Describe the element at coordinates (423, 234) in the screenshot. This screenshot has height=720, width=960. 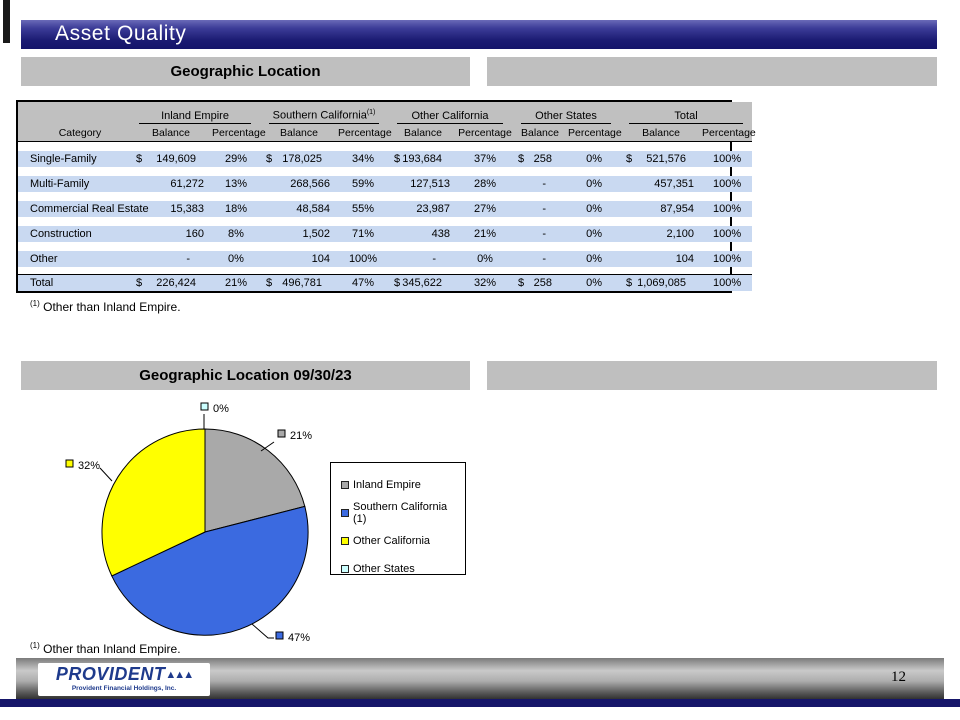
I see `cell-balance: 438` at that location.